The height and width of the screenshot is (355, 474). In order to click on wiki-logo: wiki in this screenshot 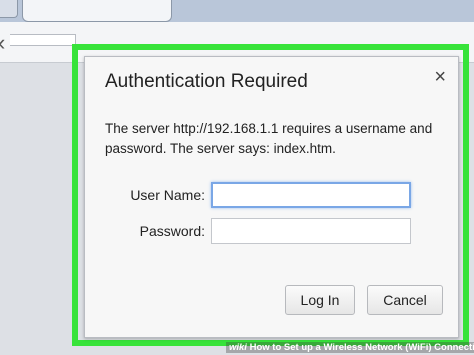, I will do `click(238, 347)`.